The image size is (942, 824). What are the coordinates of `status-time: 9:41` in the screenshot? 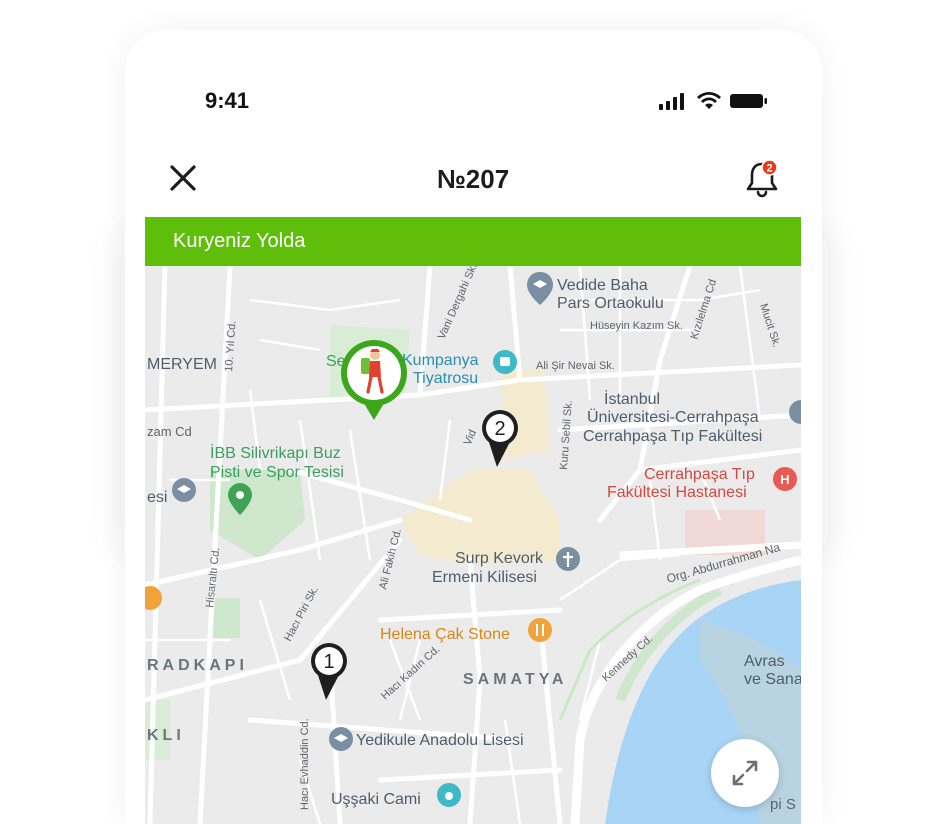 It's located at (227, 100).